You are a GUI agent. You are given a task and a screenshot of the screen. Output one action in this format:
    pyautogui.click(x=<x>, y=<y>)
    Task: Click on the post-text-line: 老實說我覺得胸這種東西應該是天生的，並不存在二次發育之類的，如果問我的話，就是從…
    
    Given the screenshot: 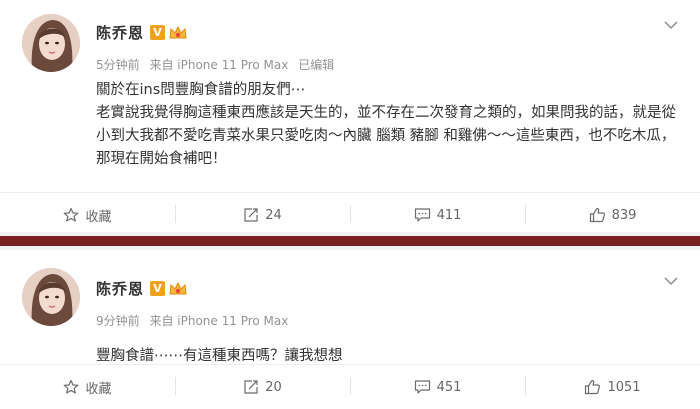 What is the action you would take?
    pyautogui.click(x=386, y=136)
    